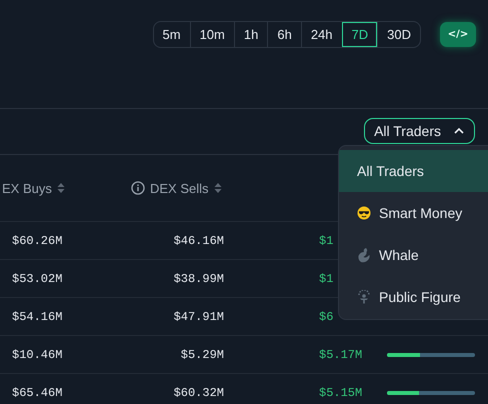 This screenshot has width=488, height=404. What do you see at coordinates (198, 279) in the screenshot?
I see `table-cell-text: $38.99M` at bounding box center [198, 279].